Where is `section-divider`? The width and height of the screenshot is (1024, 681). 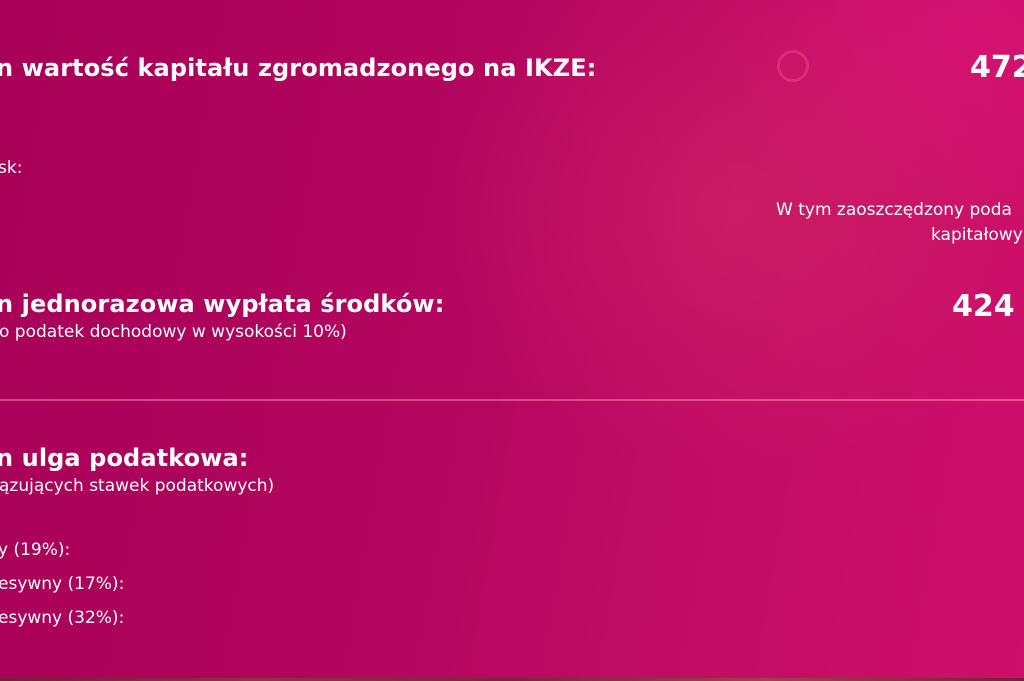 section-divider is located at coordinates (512, 400).